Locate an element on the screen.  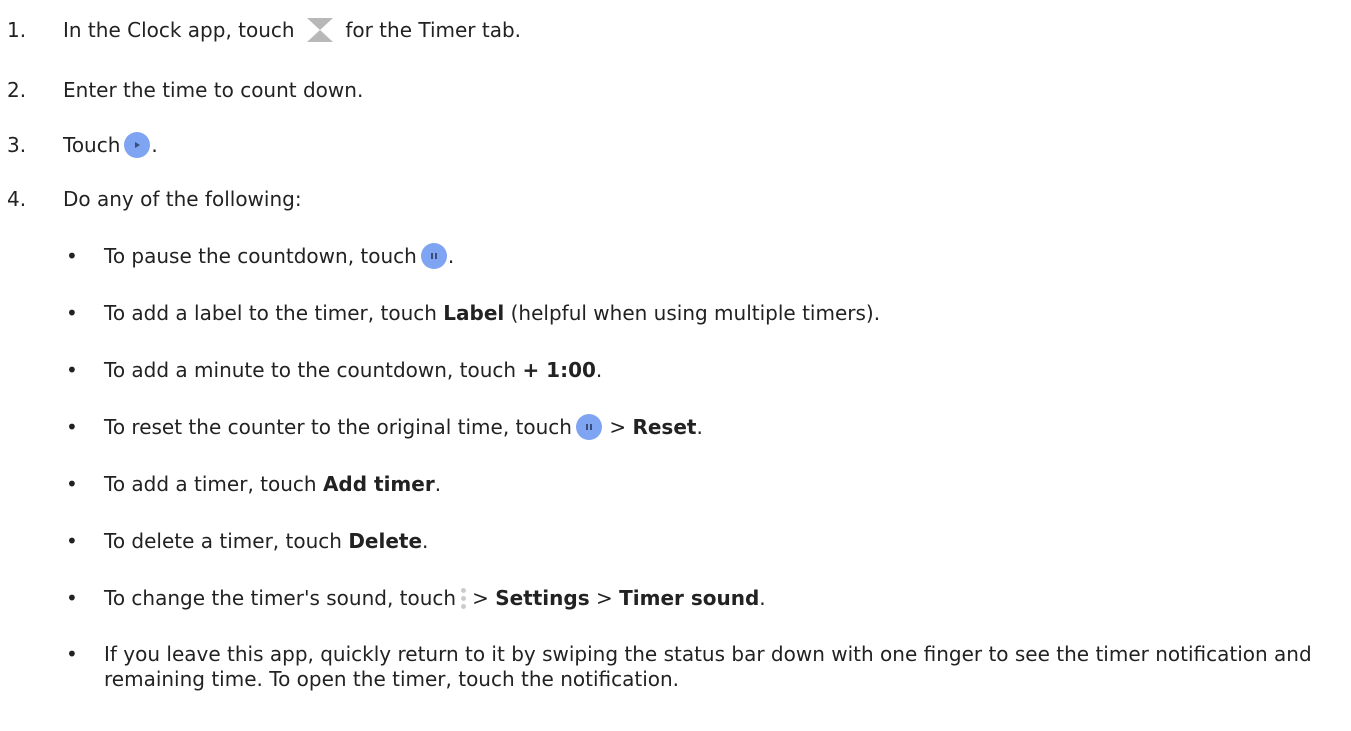
more-vert-icon is located at coordinates (464, 598).